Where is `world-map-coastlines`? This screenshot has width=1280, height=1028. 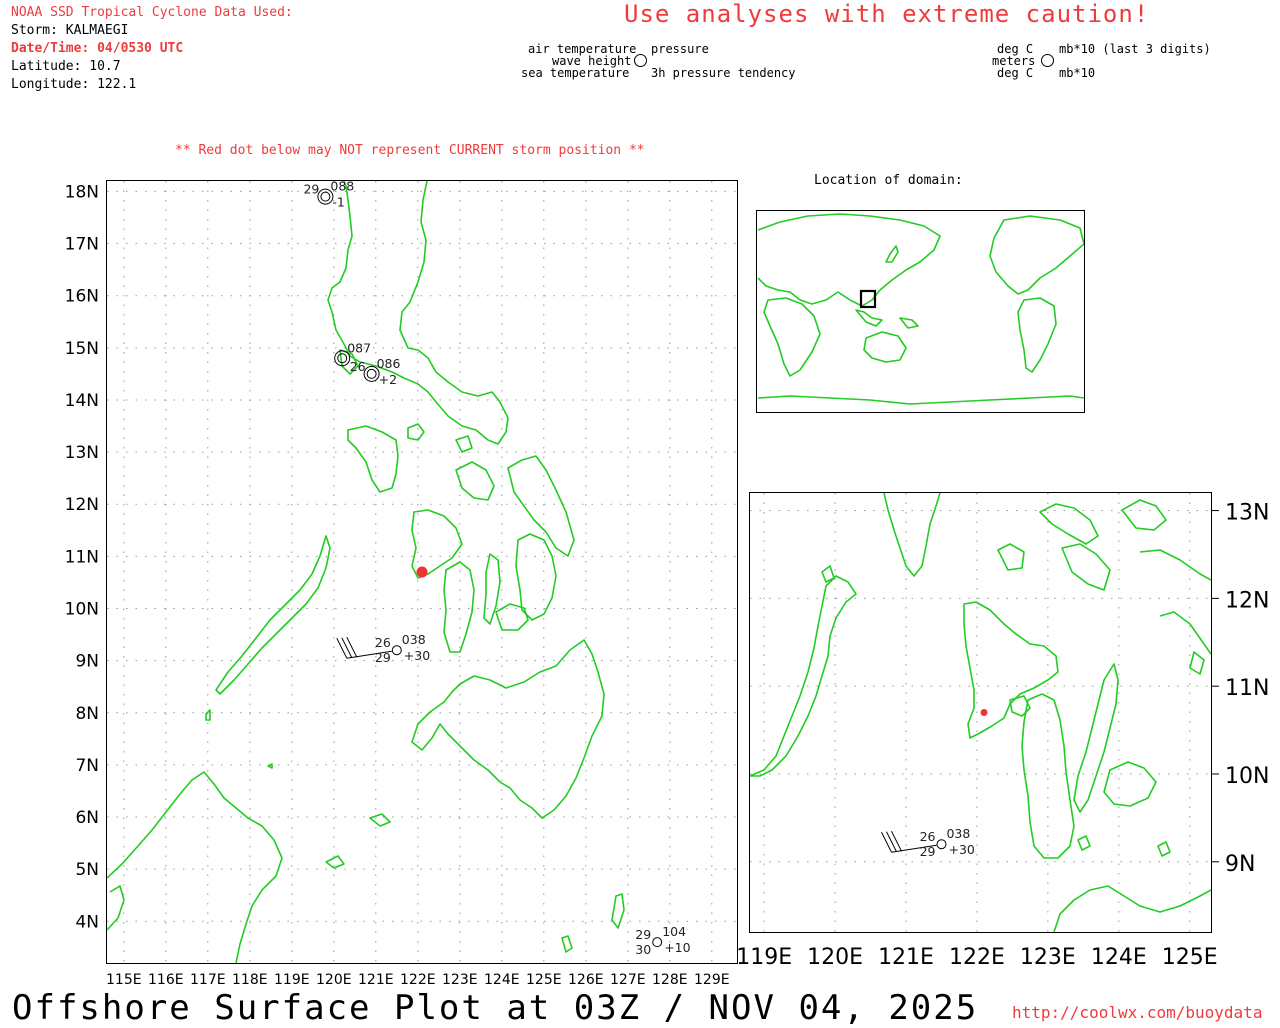 world-map-coastlines is located at coordinates (920, 309).